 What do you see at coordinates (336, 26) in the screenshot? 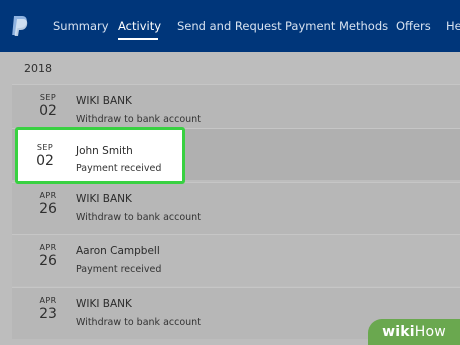
I see `nav-payment-methods: Payment Methods` at bounding box center [336, 26].